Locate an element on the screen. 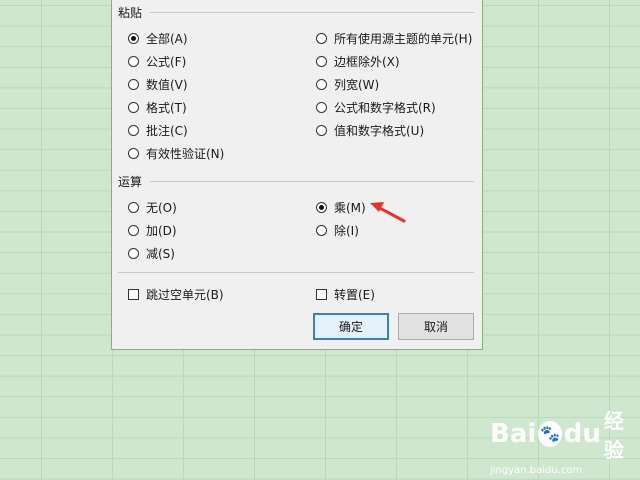 This screenshot has height=480, width=640. operation-section-divider is located at coordinates (312, 181).